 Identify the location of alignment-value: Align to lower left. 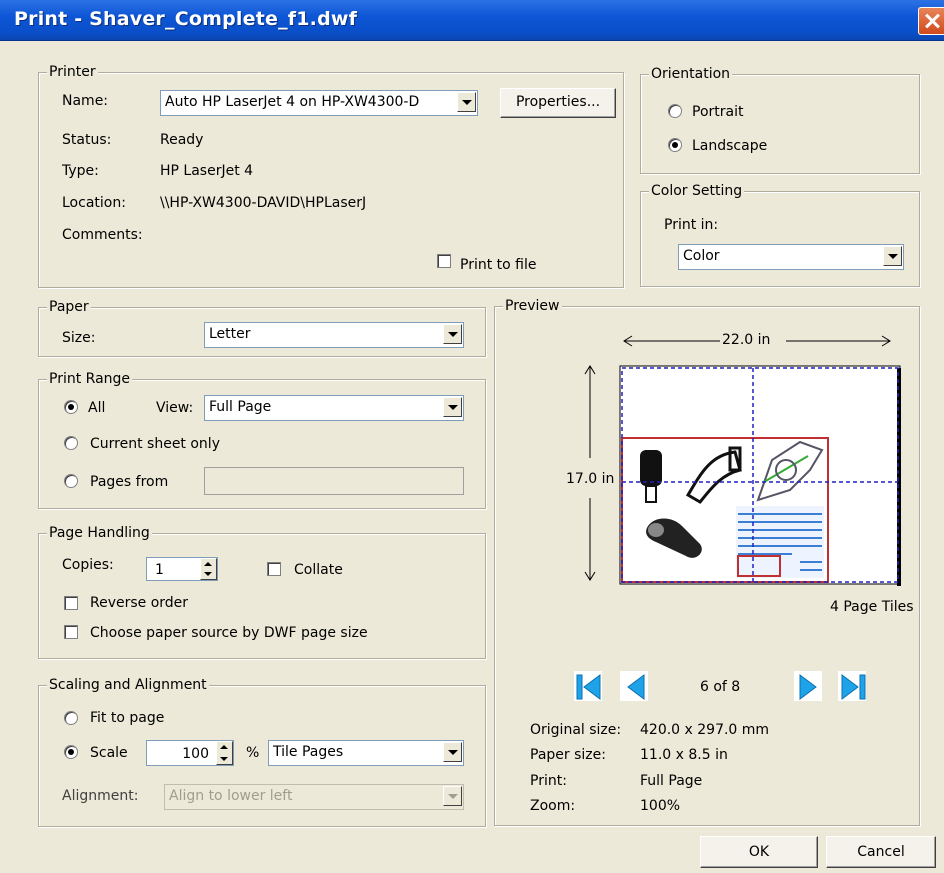
(231, 796).